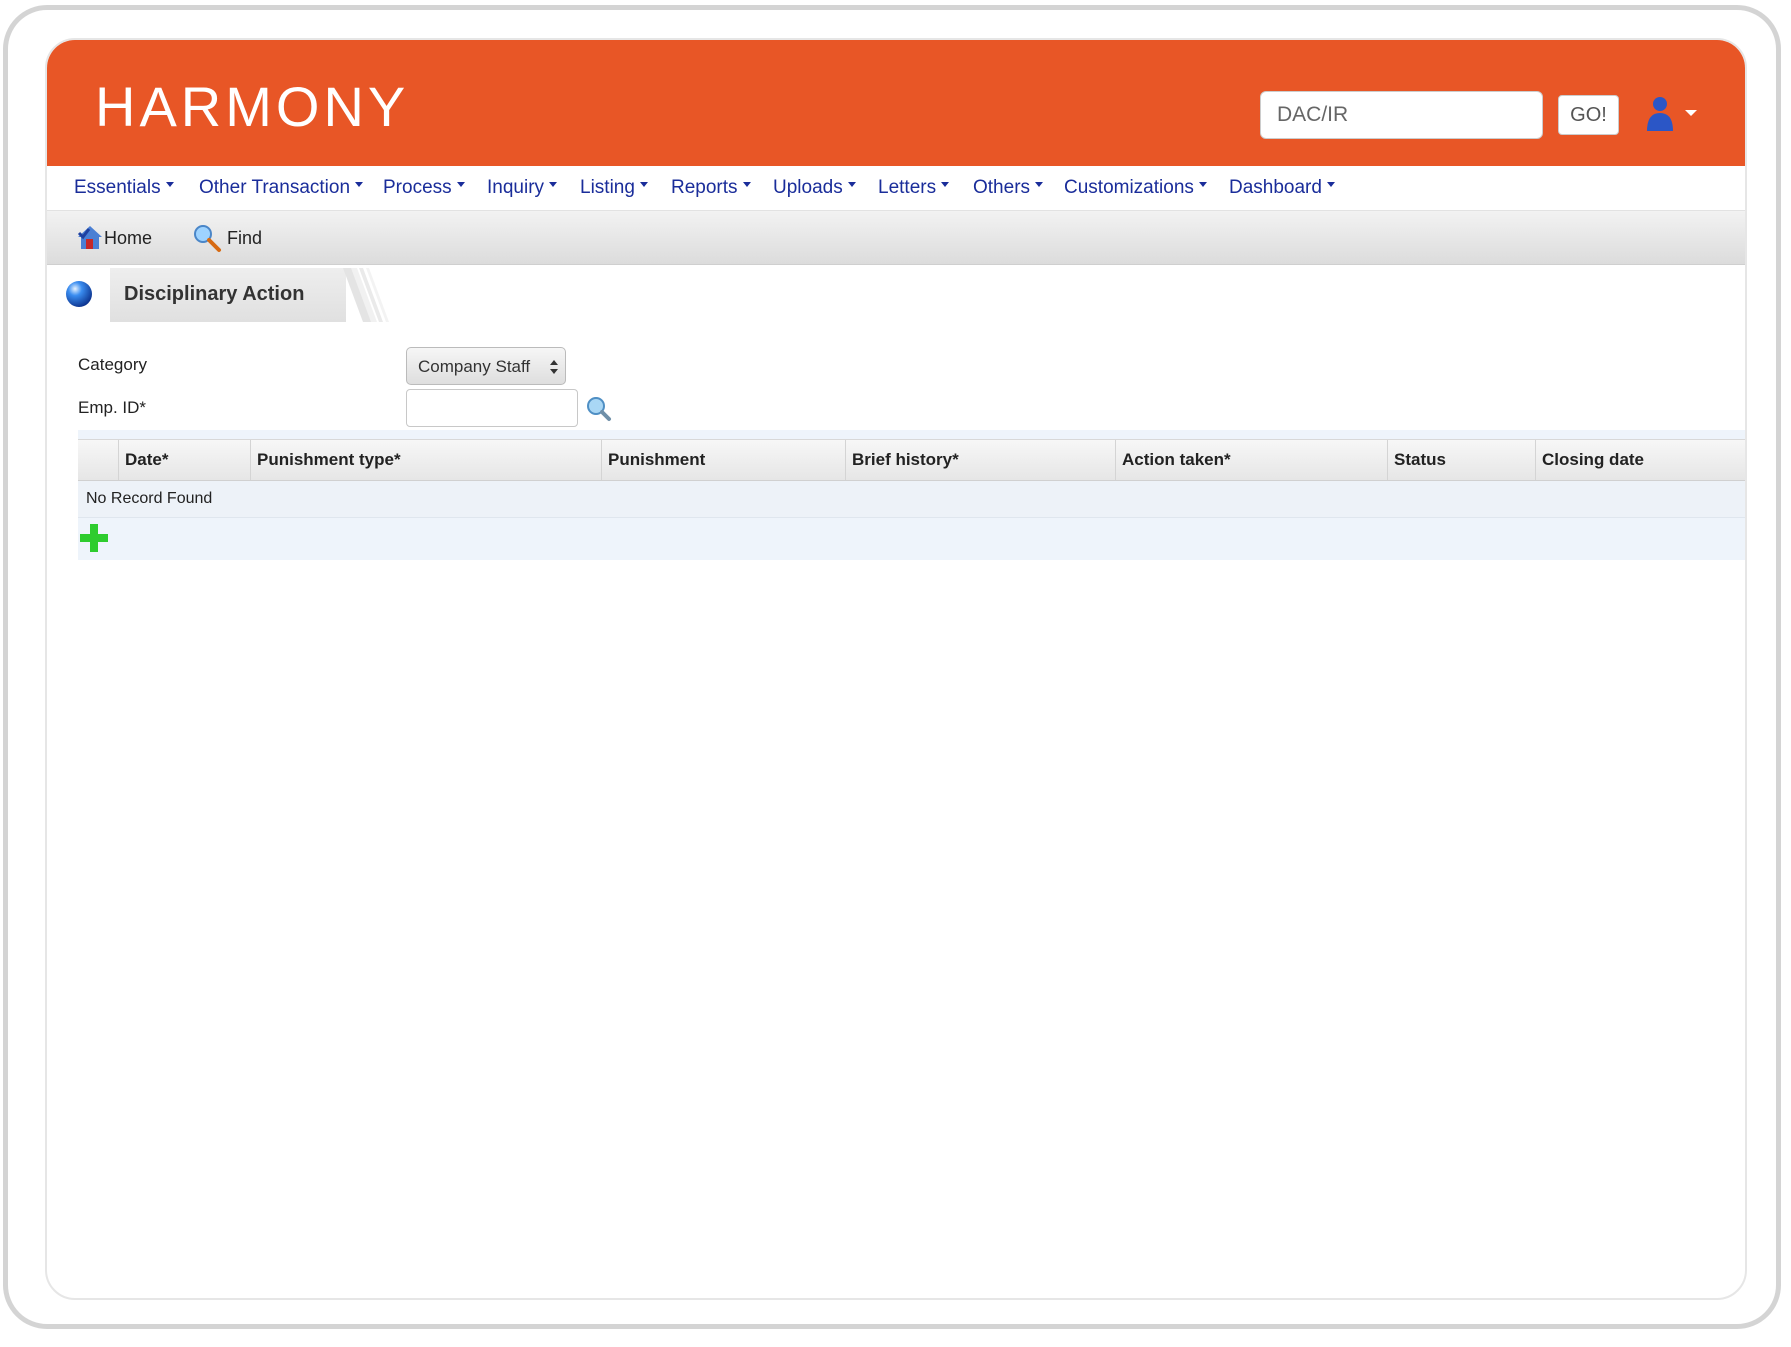 This screenshot has width=1791, height=1347. Describe the element at coordinates (711, 188) in the screenshot. I see `menu-reports: Reports` at that location.